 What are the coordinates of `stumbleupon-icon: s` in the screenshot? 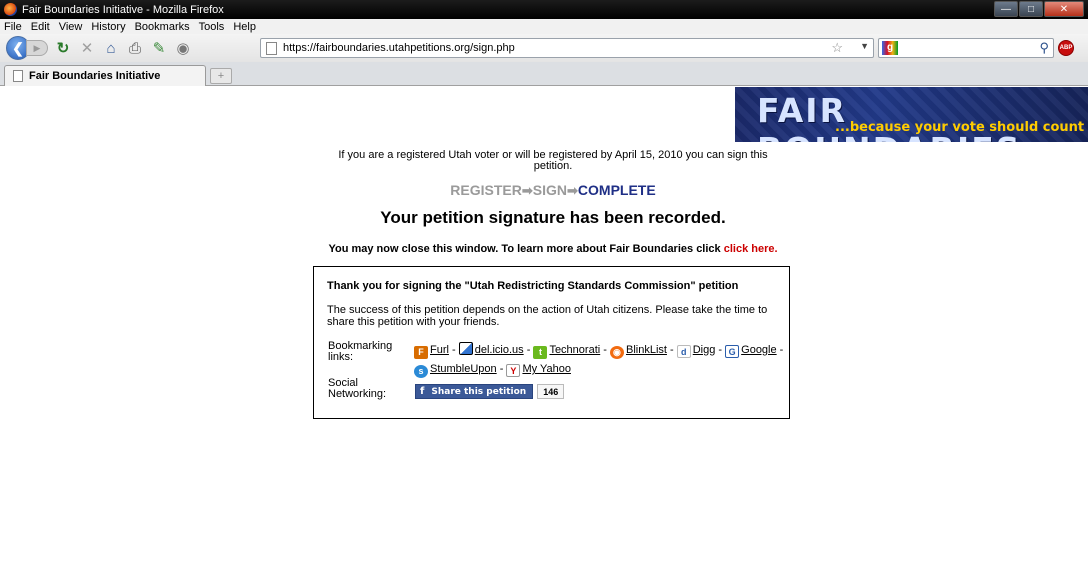 It's located at (421, 371).